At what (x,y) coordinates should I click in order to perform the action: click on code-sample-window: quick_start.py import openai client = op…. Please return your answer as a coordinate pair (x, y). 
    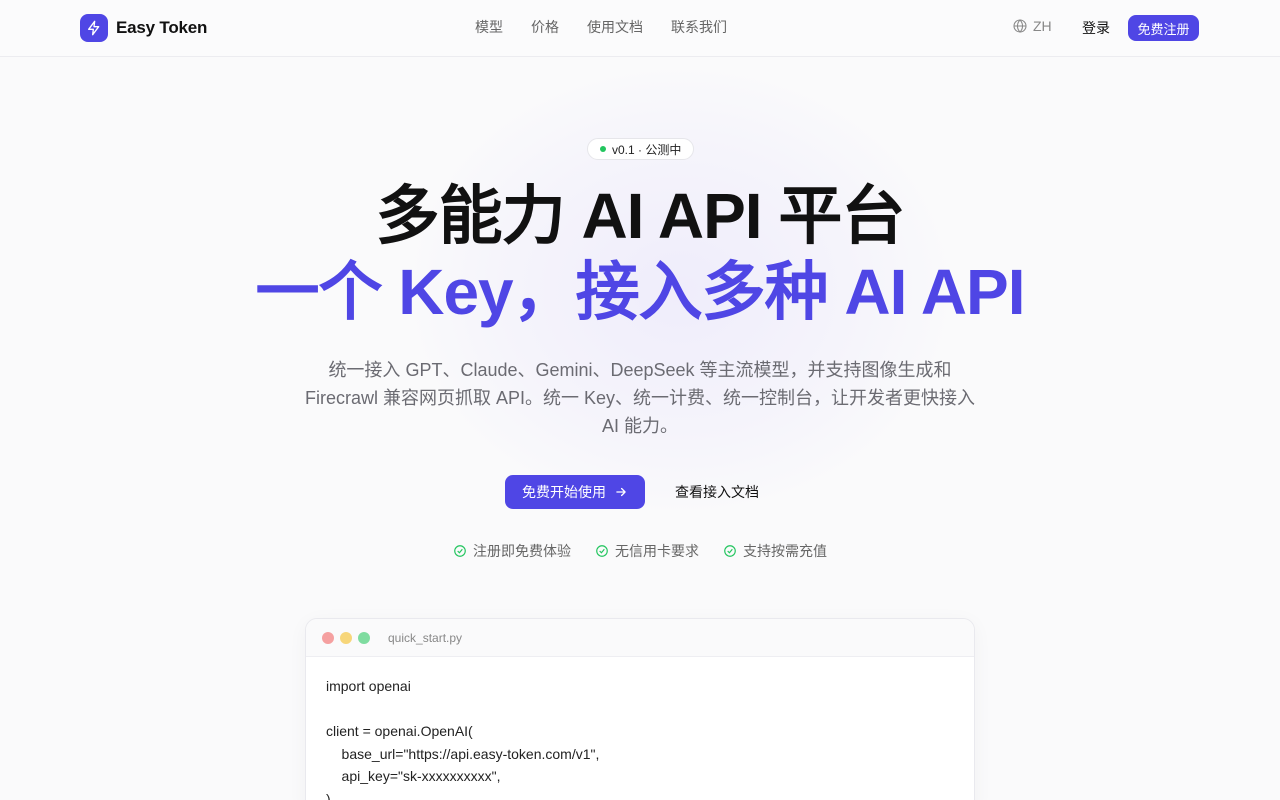
    Looking at the image, I should click on (640, 709).